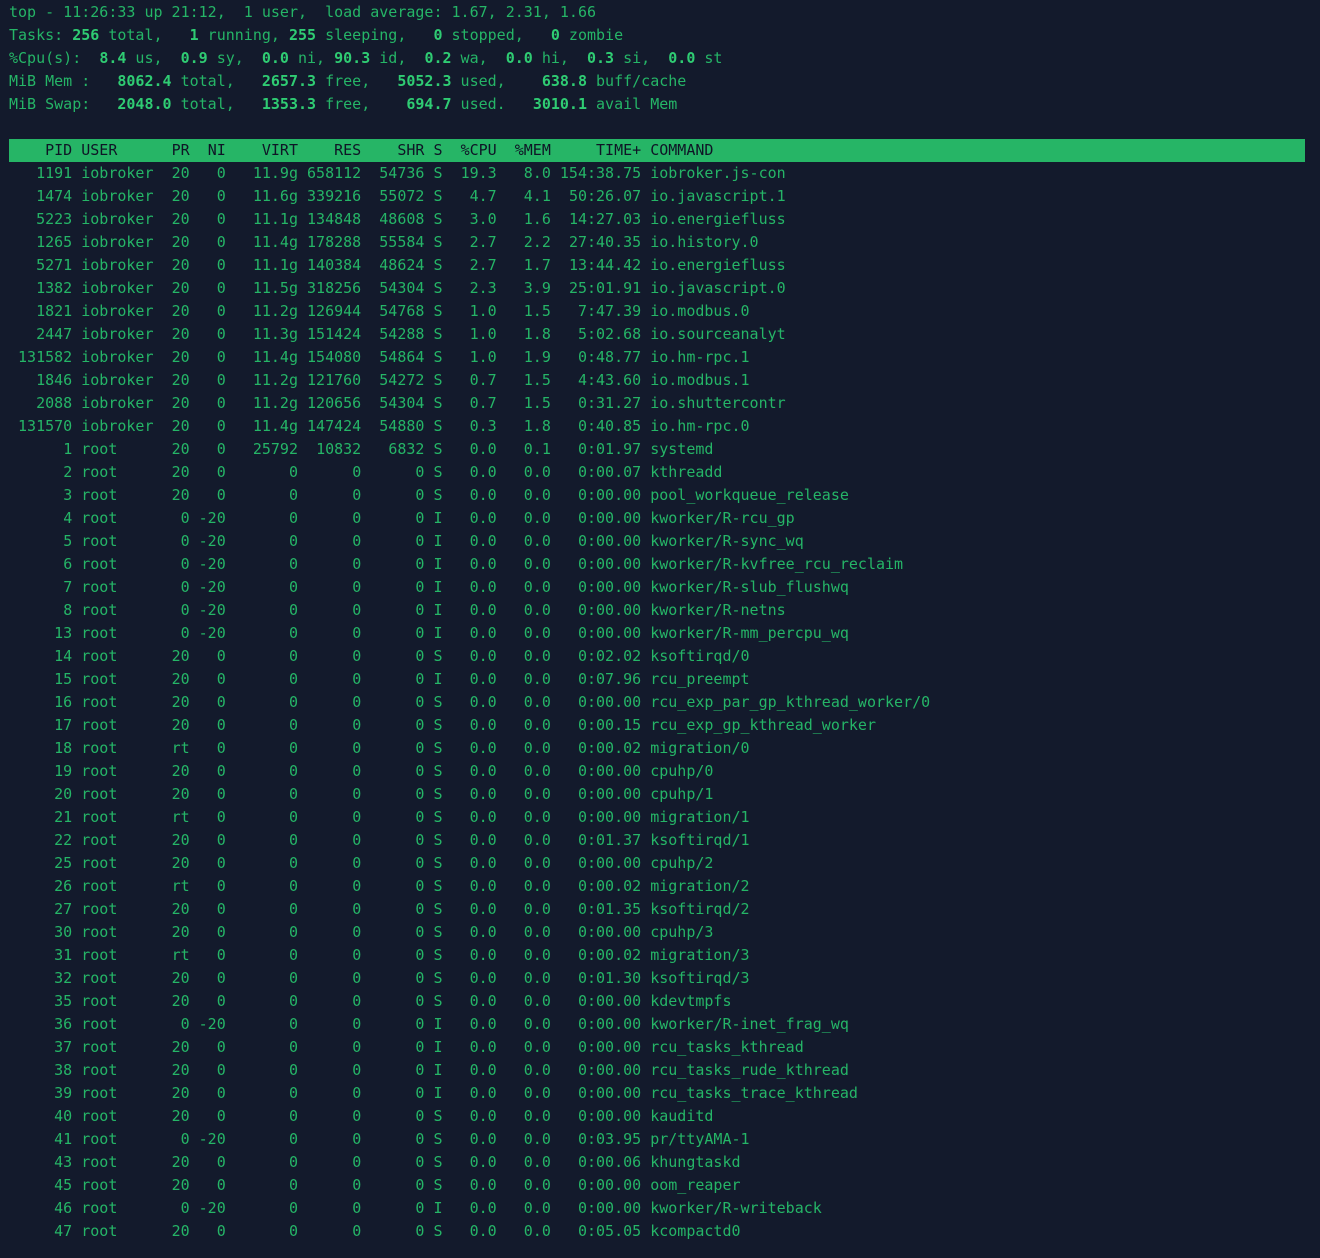 The width and height of the screenshot is (1320, 1258). Describe the element at coordinates (402, 380) in the screenshot. I see `cell-shr: 54272` at that location.